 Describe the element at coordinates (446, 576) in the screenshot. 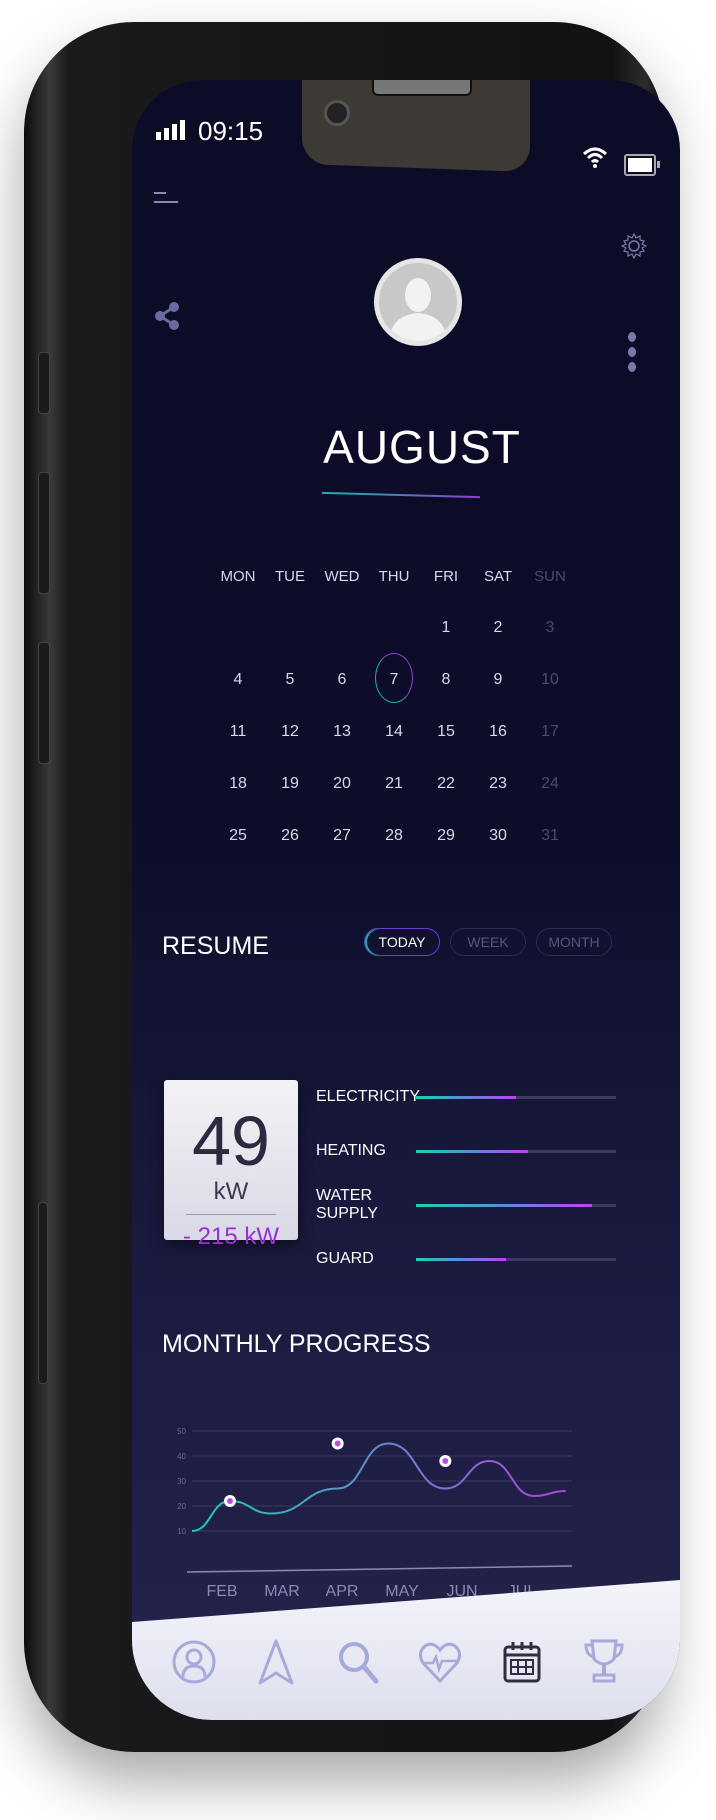

I see `weekday-fri: FRI` at that location.